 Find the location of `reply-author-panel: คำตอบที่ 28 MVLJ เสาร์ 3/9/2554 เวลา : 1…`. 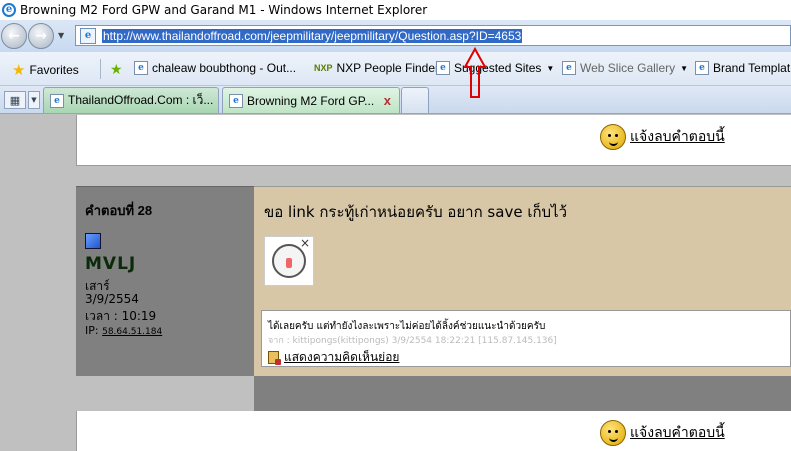

reply-author-panel: คำตอบที่ 28 MVLJ เสาร์ 3/9/2554 เวลา : 1… is located at coordinates (165, 281).